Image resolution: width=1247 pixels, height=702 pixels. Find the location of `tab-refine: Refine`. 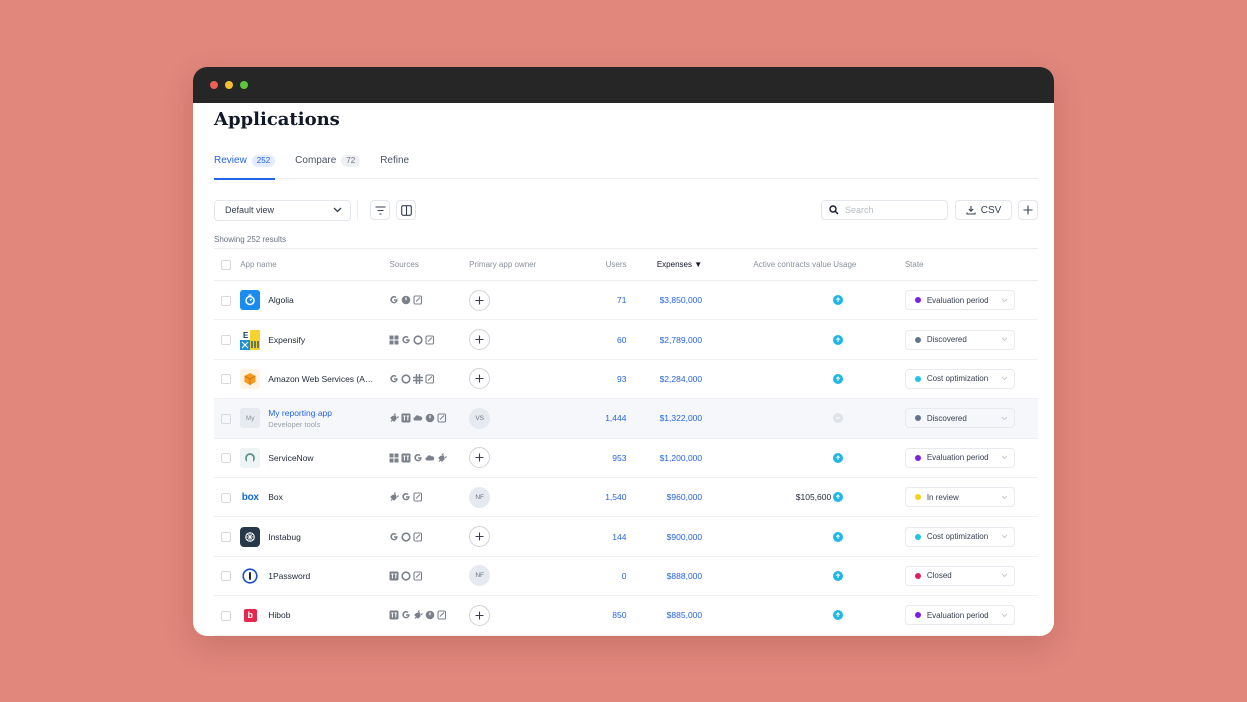

tab-refine: Refine is located at coordinates (394, 167).